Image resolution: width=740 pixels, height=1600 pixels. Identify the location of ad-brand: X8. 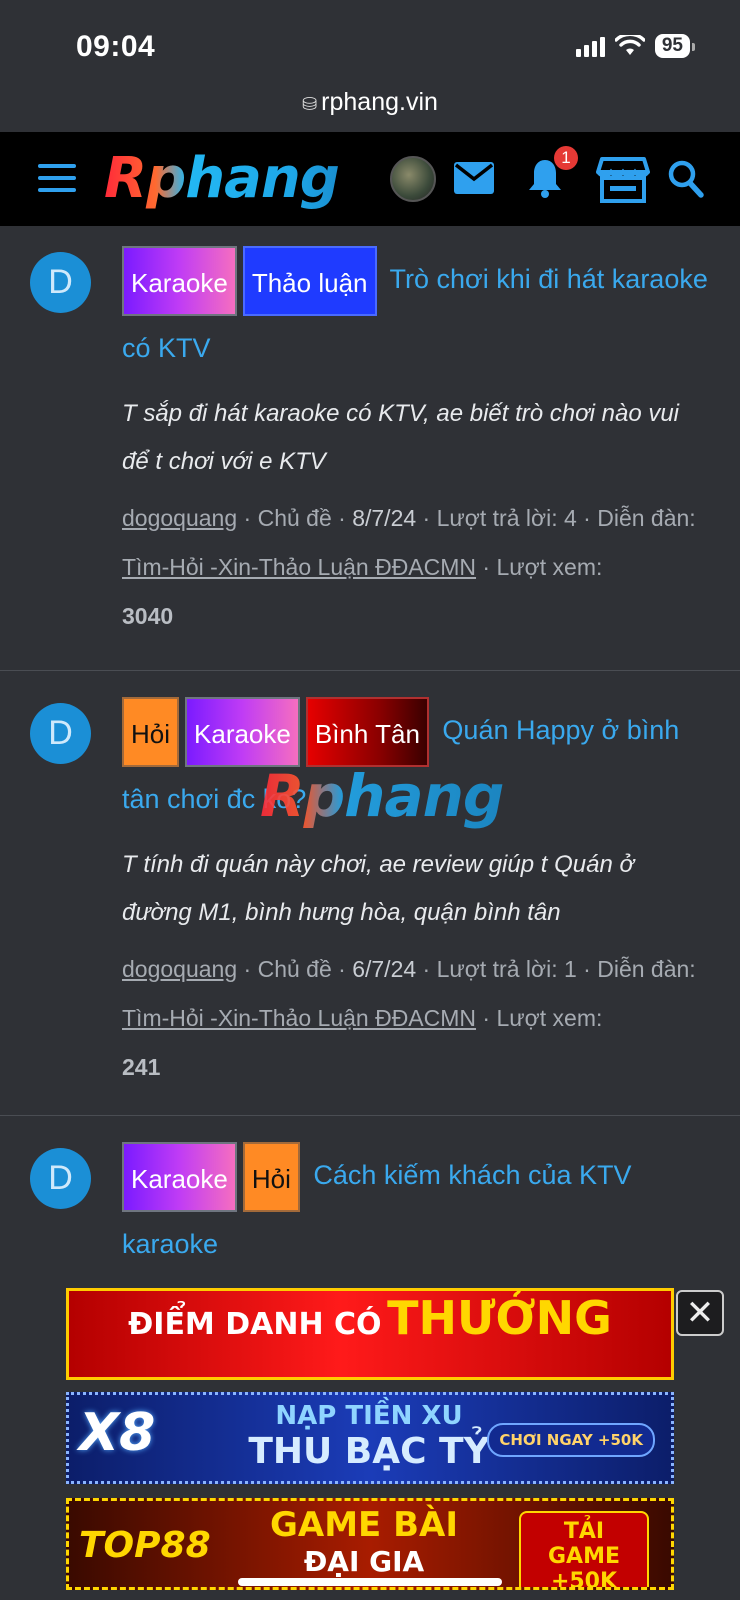
(117, 1433).